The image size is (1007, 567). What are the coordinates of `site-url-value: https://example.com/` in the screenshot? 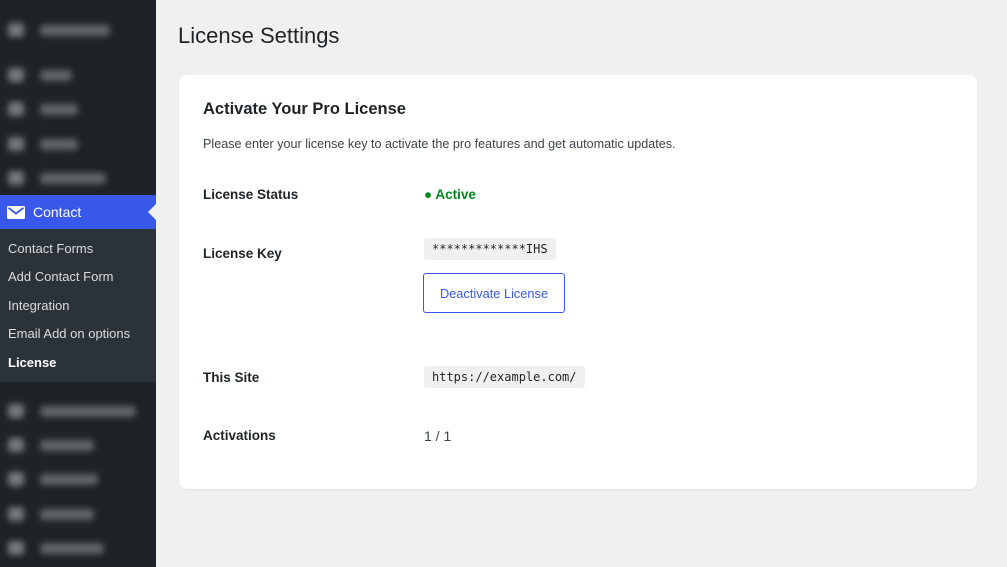 It's located at (504, 377).